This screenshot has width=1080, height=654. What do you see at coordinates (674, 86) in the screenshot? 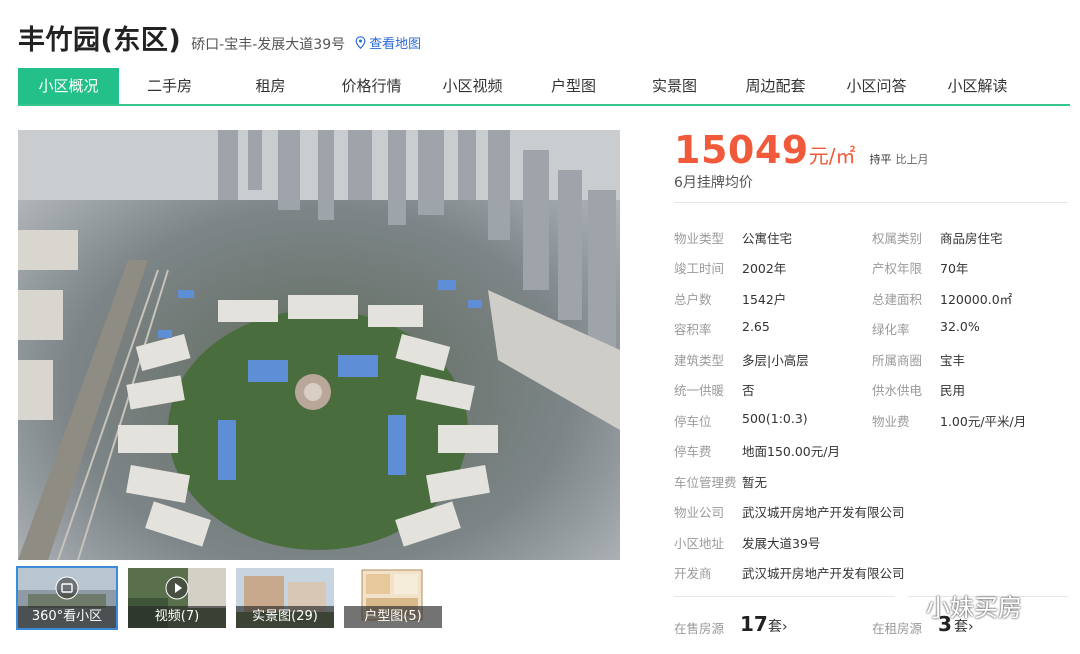
I see `tab-real-photos: 实景图` at bounding box center [674, 86].